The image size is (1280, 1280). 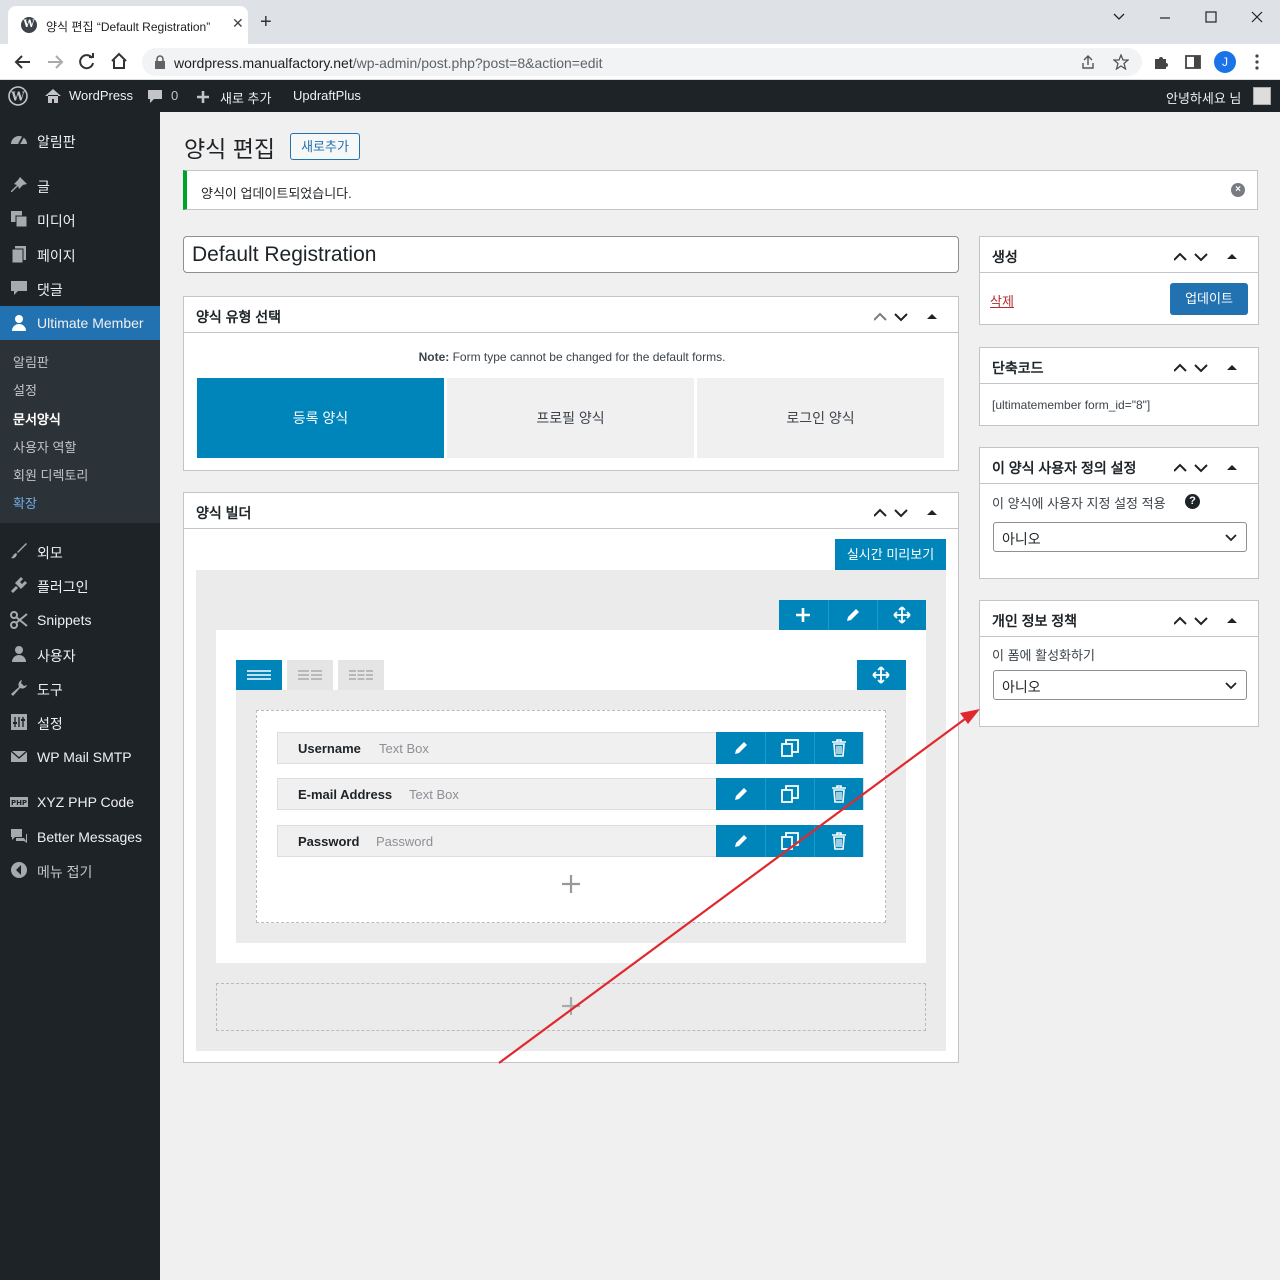 I want to click on update-button: 업데이트, so click(x=1209, y=299).